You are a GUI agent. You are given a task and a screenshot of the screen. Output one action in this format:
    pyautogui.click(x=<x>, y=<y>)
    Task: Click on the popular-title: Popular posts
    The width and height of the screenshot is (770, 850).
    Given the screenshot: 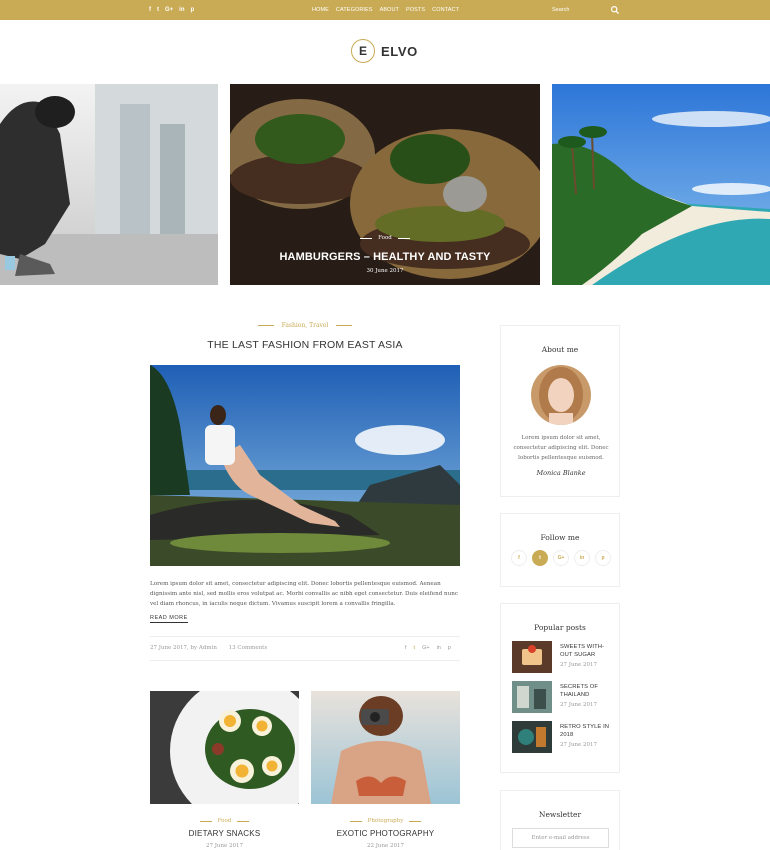 What is the action you would take?
    pyautogui.click(x=560, y=627)
    